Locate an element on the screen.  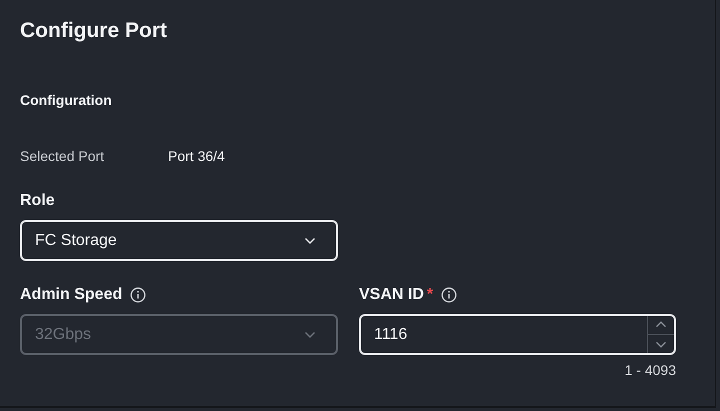
info-icon is located at coordinates (449, 295).